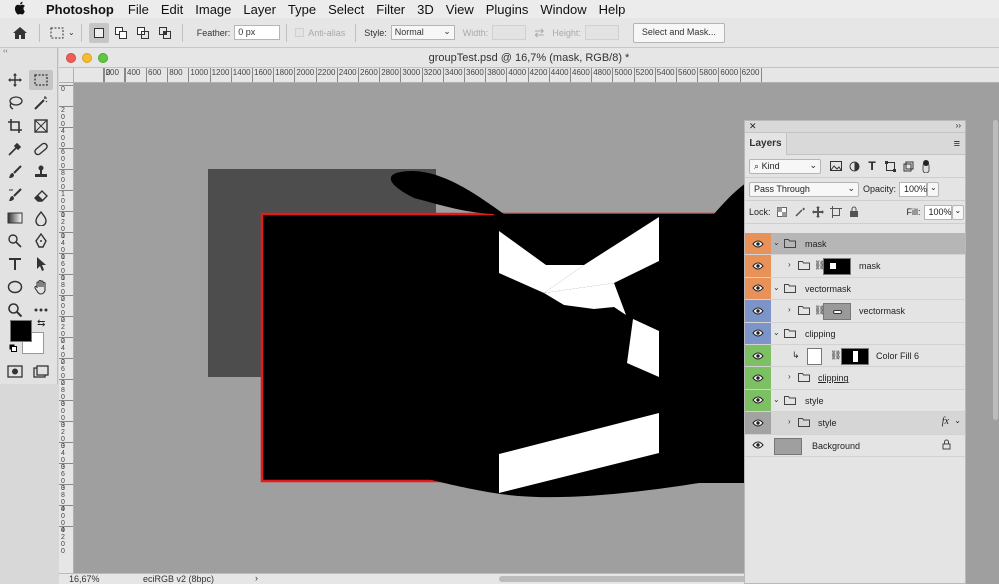 The width and height of the screenshot is (999, 584). Describe the element at coordinates (41, 218) in the screenshot. I see `blur-tool-icon` at that location.